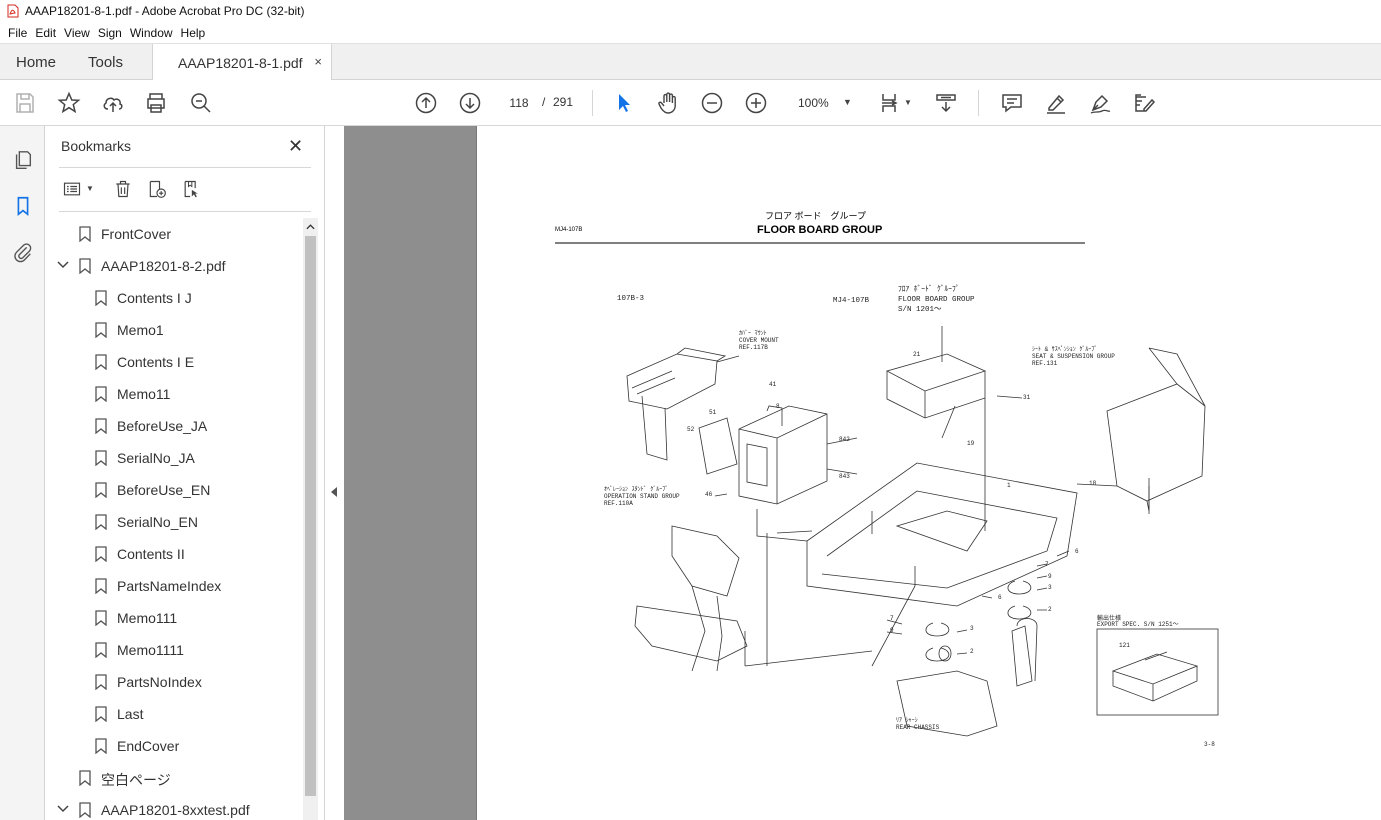 This screenshot has width=1381, height=820. Describe the element at coordinates (175, 807) in the screenshot. I see `bookmark-item: AAAP18201-8xxtest.pdf` at that location.